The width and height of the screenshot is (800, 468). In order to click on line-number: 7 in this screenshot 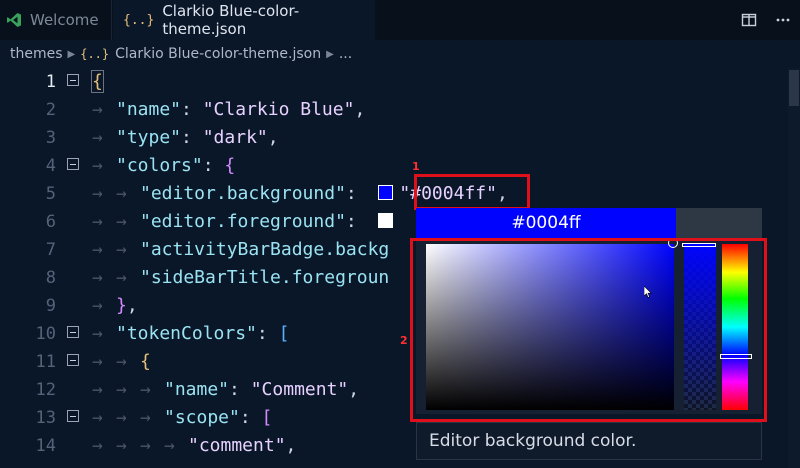, I will do `click(50, 250)`.